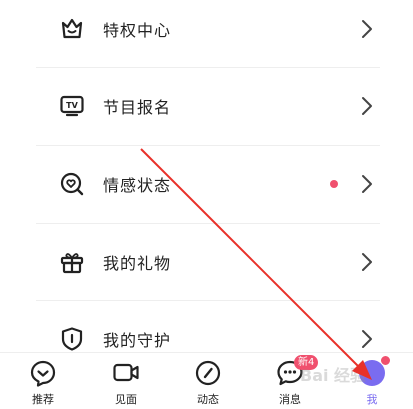 The width and height of the screenshot is (413, 409). I want to click on unread-dot, so click(334, 184).